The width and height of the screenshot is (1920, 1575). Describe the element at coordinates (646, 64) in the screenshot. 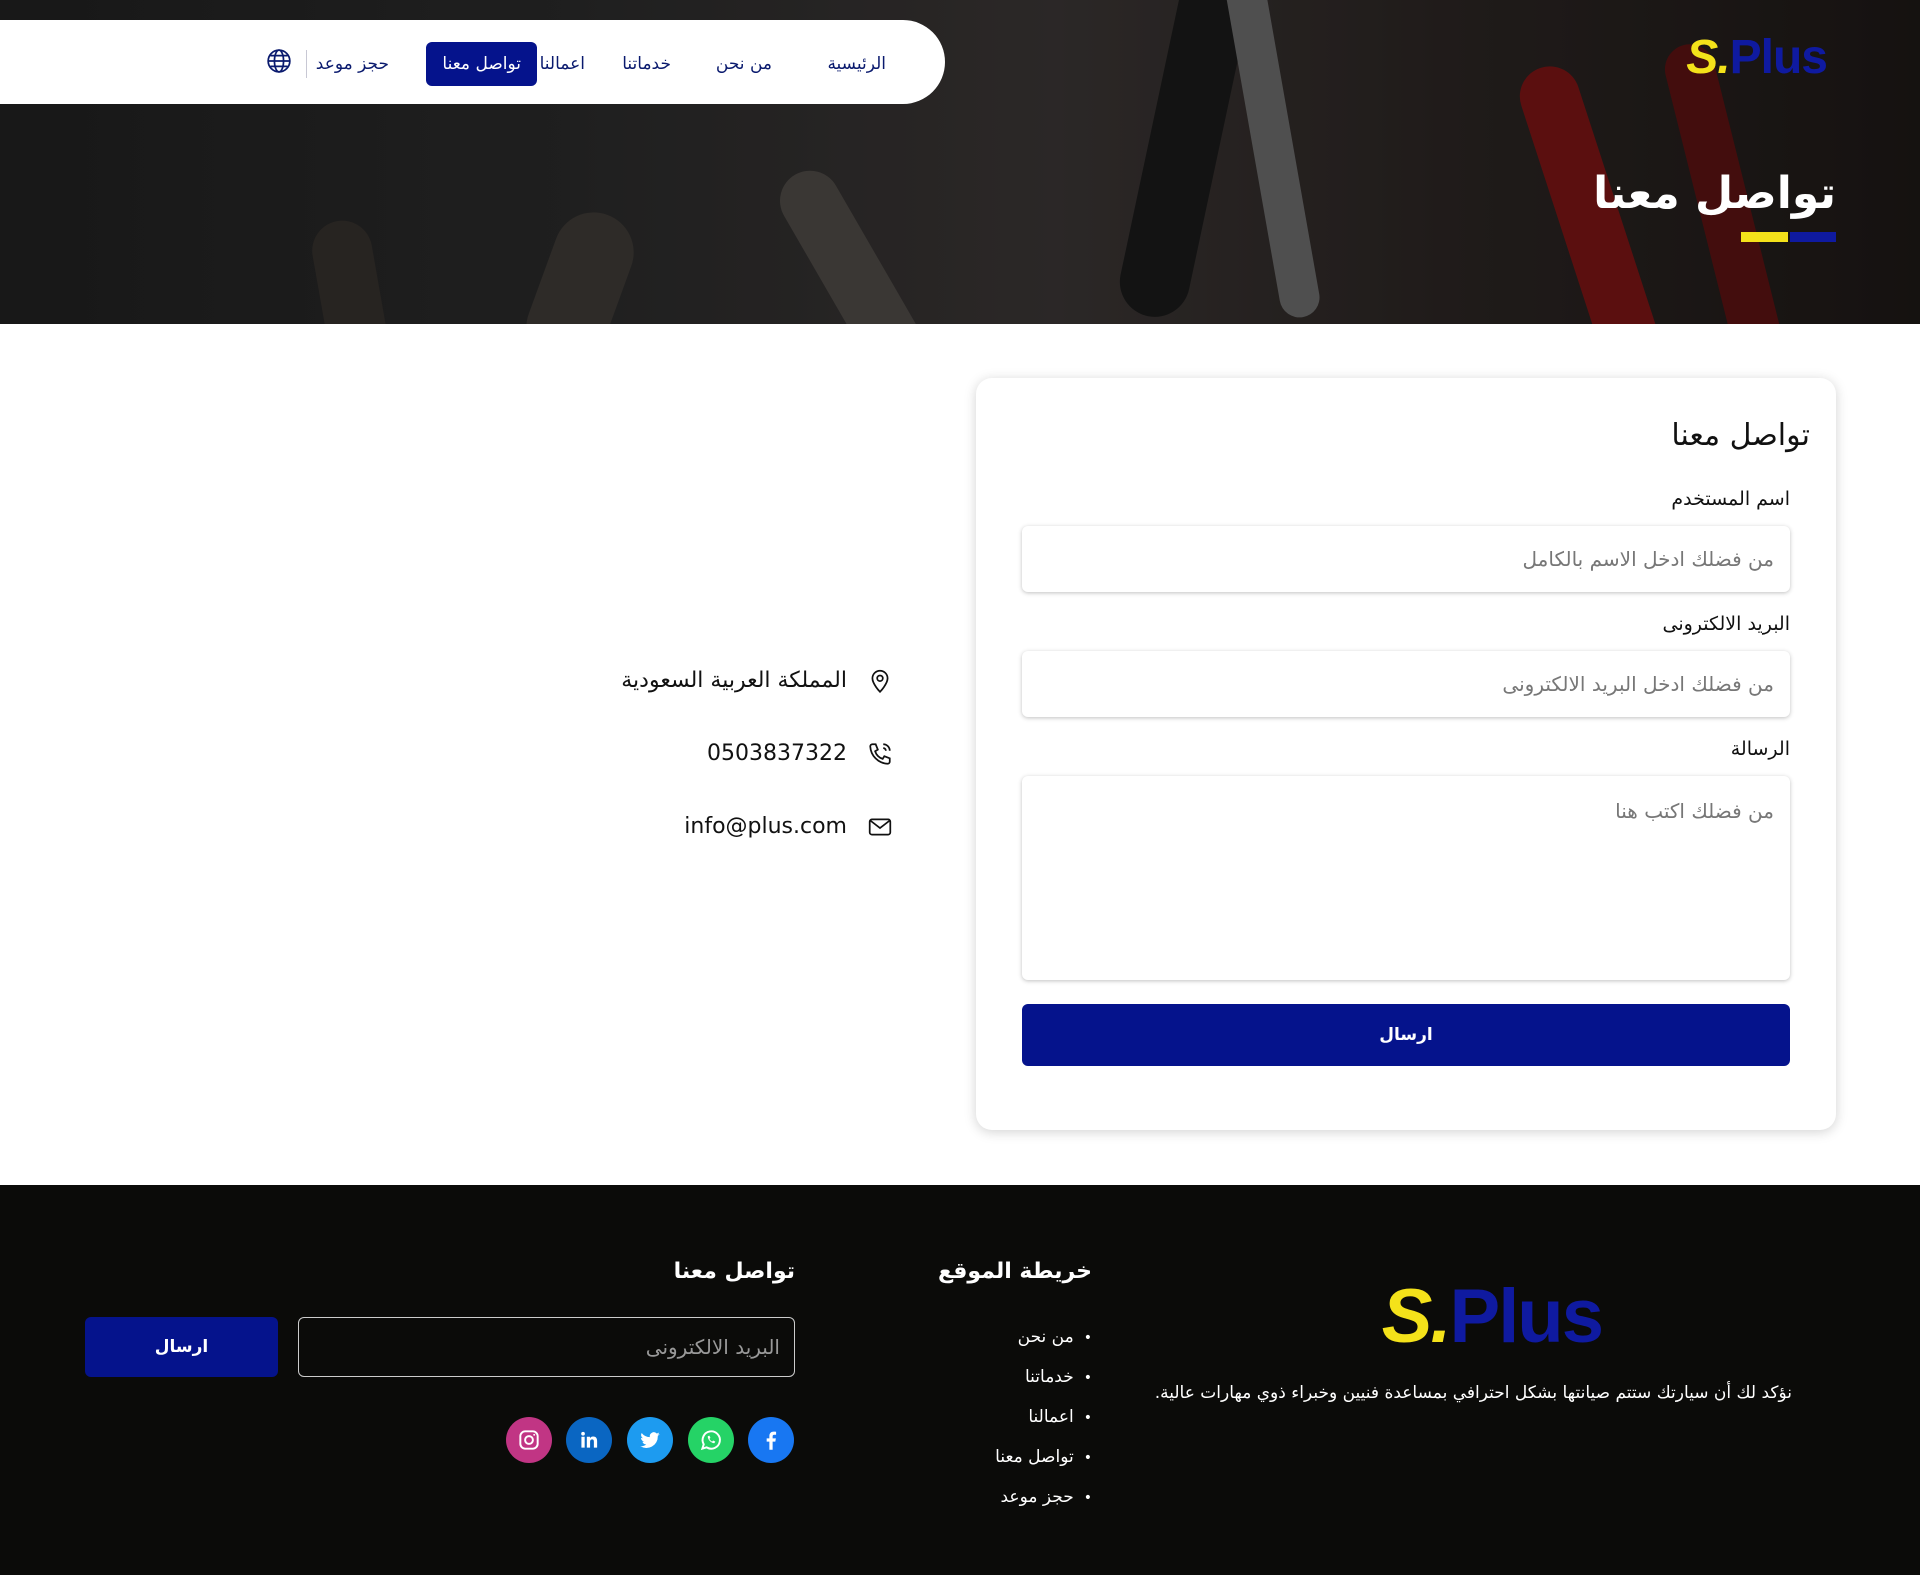

I see `nav-services: خدماتنا` at that location.